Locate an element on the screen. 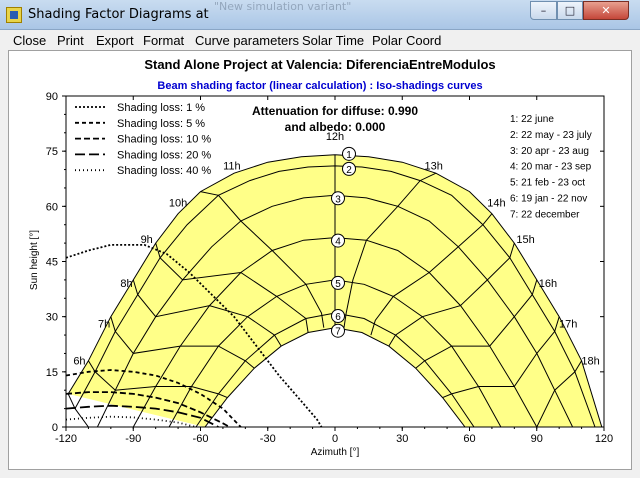  y-tick-label: 30 is located at coordinates (52, 318).